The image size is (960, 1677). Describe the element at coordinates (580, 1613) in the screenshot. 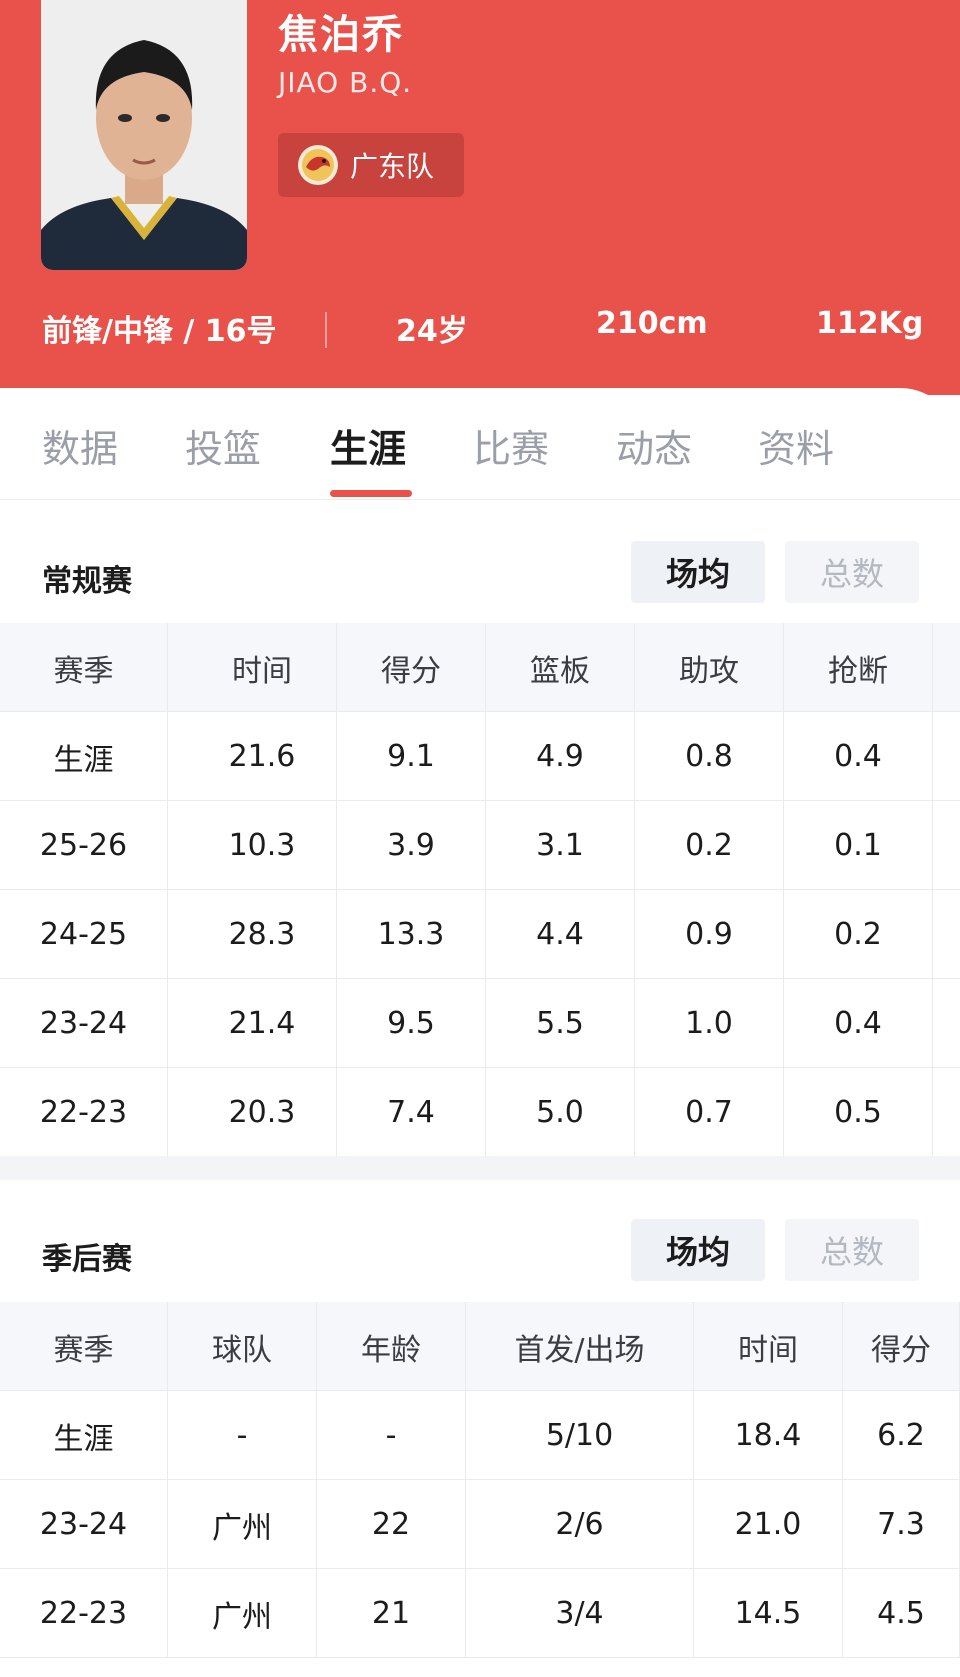

I see `table-cell: 3/4` at that location.